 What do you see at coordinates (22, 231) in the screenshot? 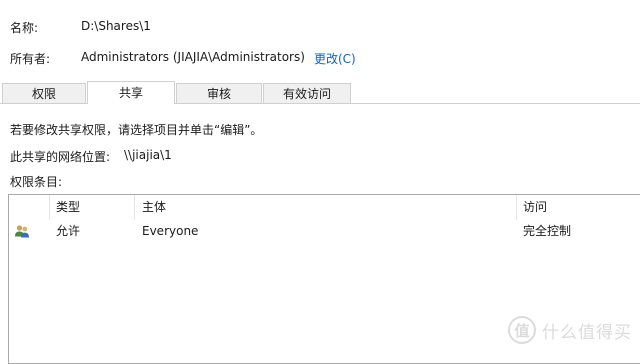
I see `users-icon` at bounding box center [22, 231].